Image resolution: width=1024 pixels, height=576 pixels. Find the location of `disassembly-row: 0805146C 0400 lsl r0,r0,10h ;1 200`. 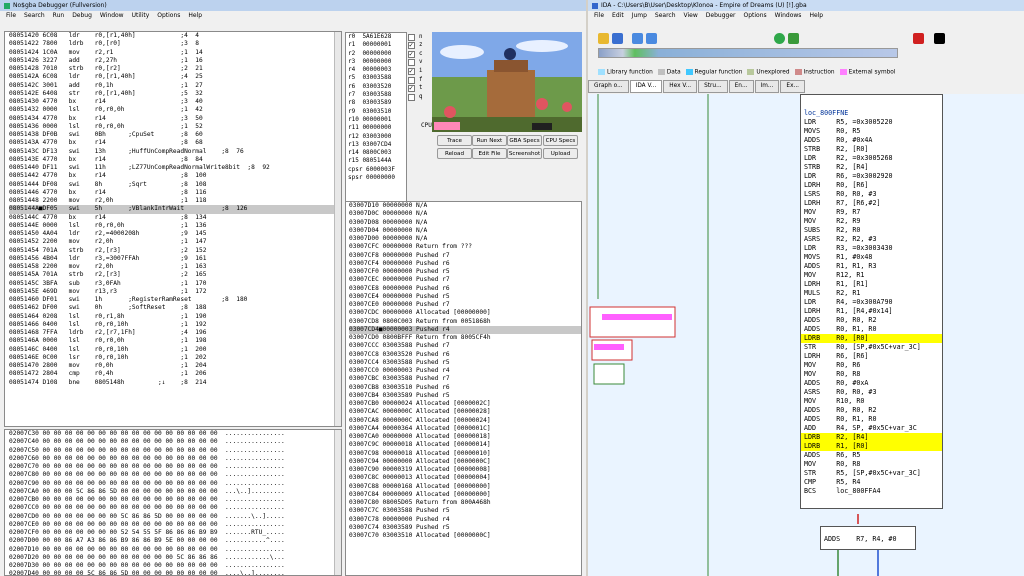

disassembly-row: 0805146C 0400 lsl r0,r0,10h ;1 200 is located at coordinates (175, 350).